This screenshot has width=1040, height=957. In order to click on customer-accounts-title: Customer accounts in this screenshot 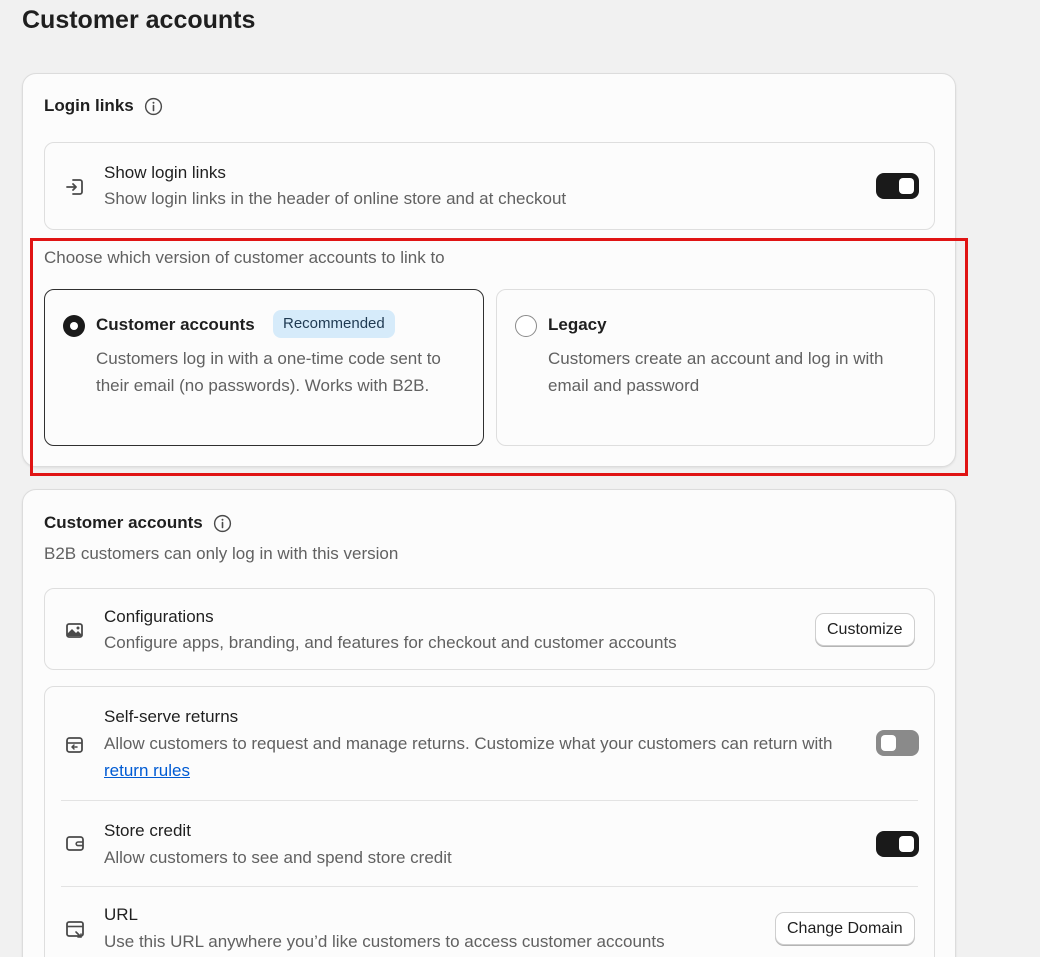, I will do `click(123, 522)`.